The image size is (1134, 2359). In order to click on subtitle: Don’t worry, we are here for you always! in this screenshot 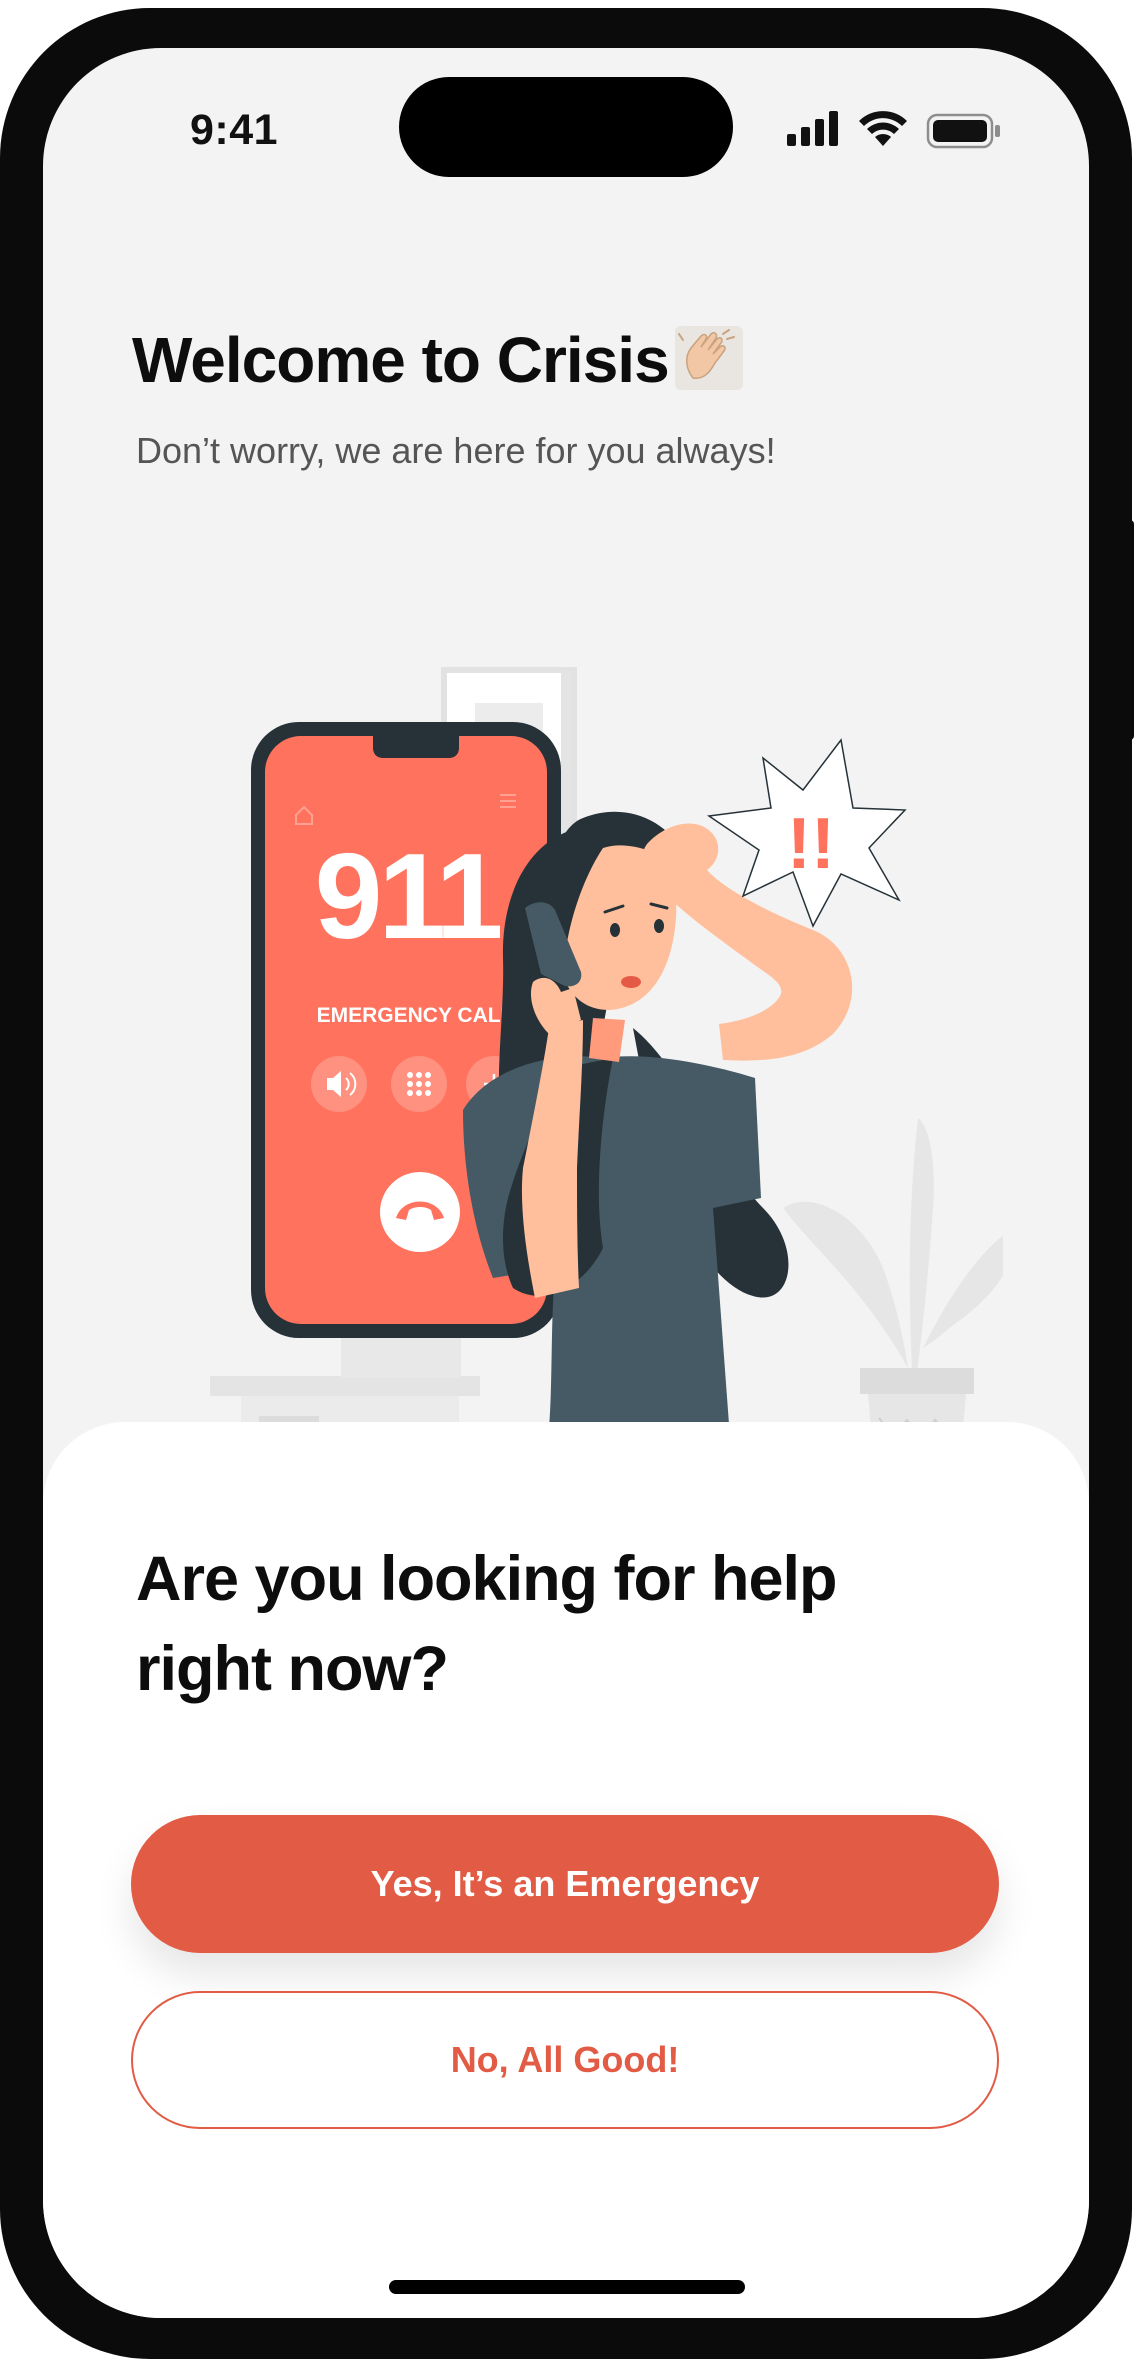, I will do `click(456, 450)`.